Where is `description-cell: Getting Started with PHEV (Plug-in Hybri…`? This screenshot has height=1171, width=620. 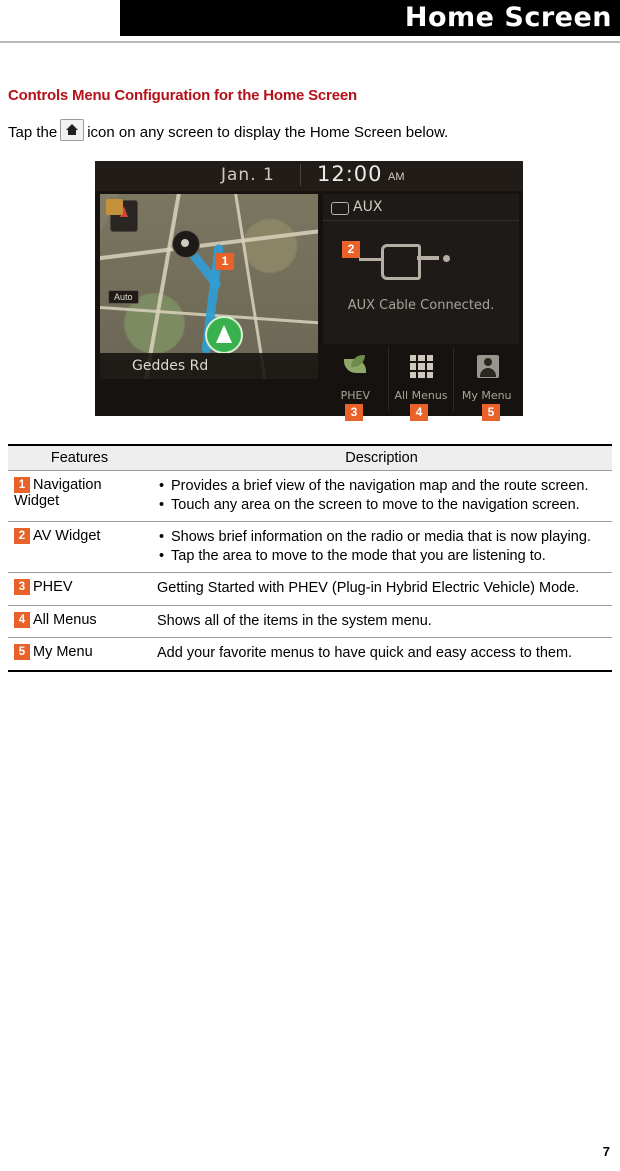
description-cell: Getting Started with PHEV (Plug-in Hybri… is located at coordinates (381, 589).